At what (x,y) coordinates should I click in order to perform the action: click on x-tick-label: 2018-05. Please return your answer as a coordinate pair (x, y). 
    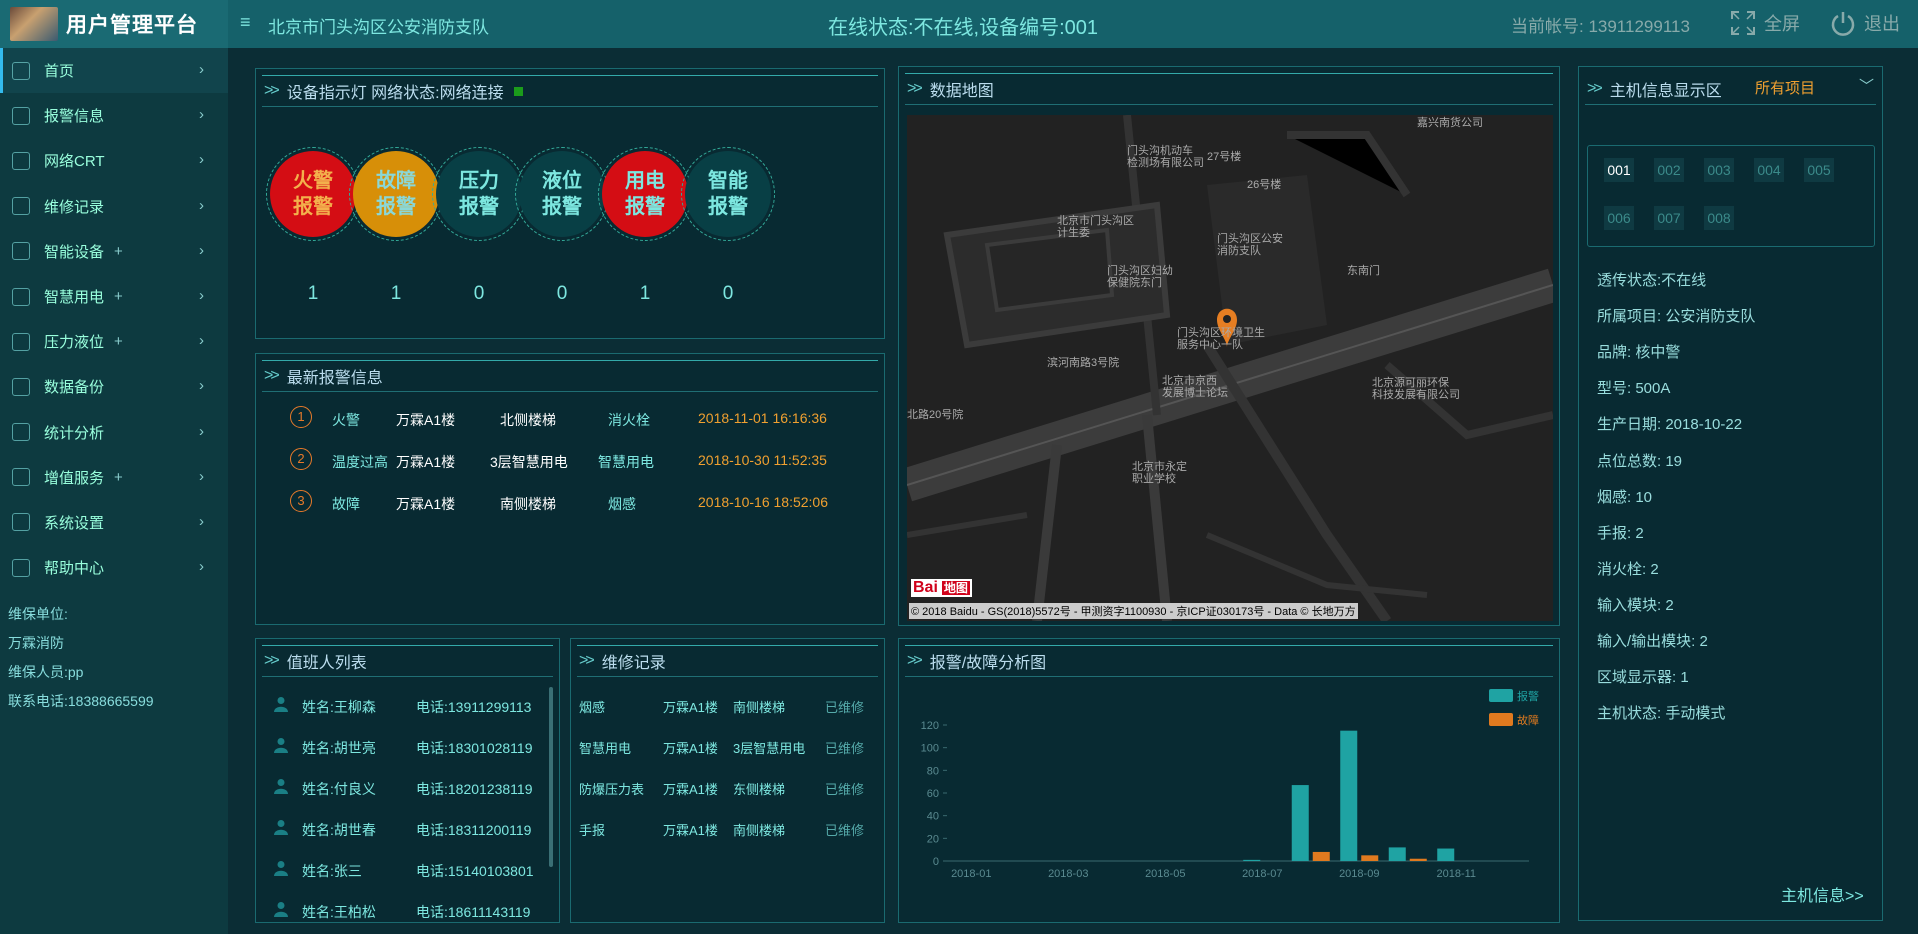
    Looking at the image, I should click on (1165, 874).